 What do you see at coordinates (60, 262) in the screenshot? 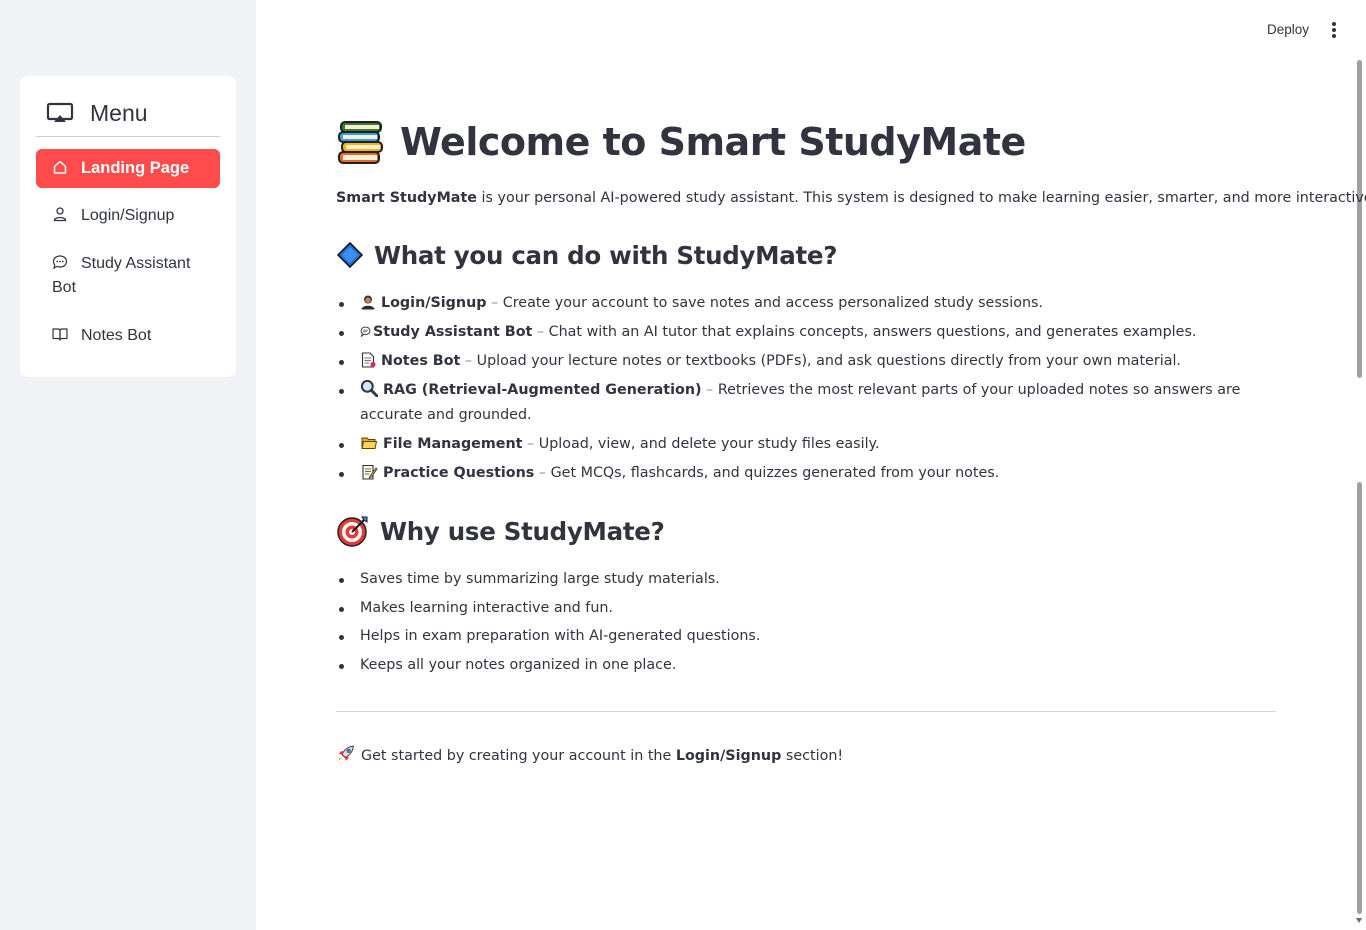
I see `chat-icon` at bounding box center [60, 262].